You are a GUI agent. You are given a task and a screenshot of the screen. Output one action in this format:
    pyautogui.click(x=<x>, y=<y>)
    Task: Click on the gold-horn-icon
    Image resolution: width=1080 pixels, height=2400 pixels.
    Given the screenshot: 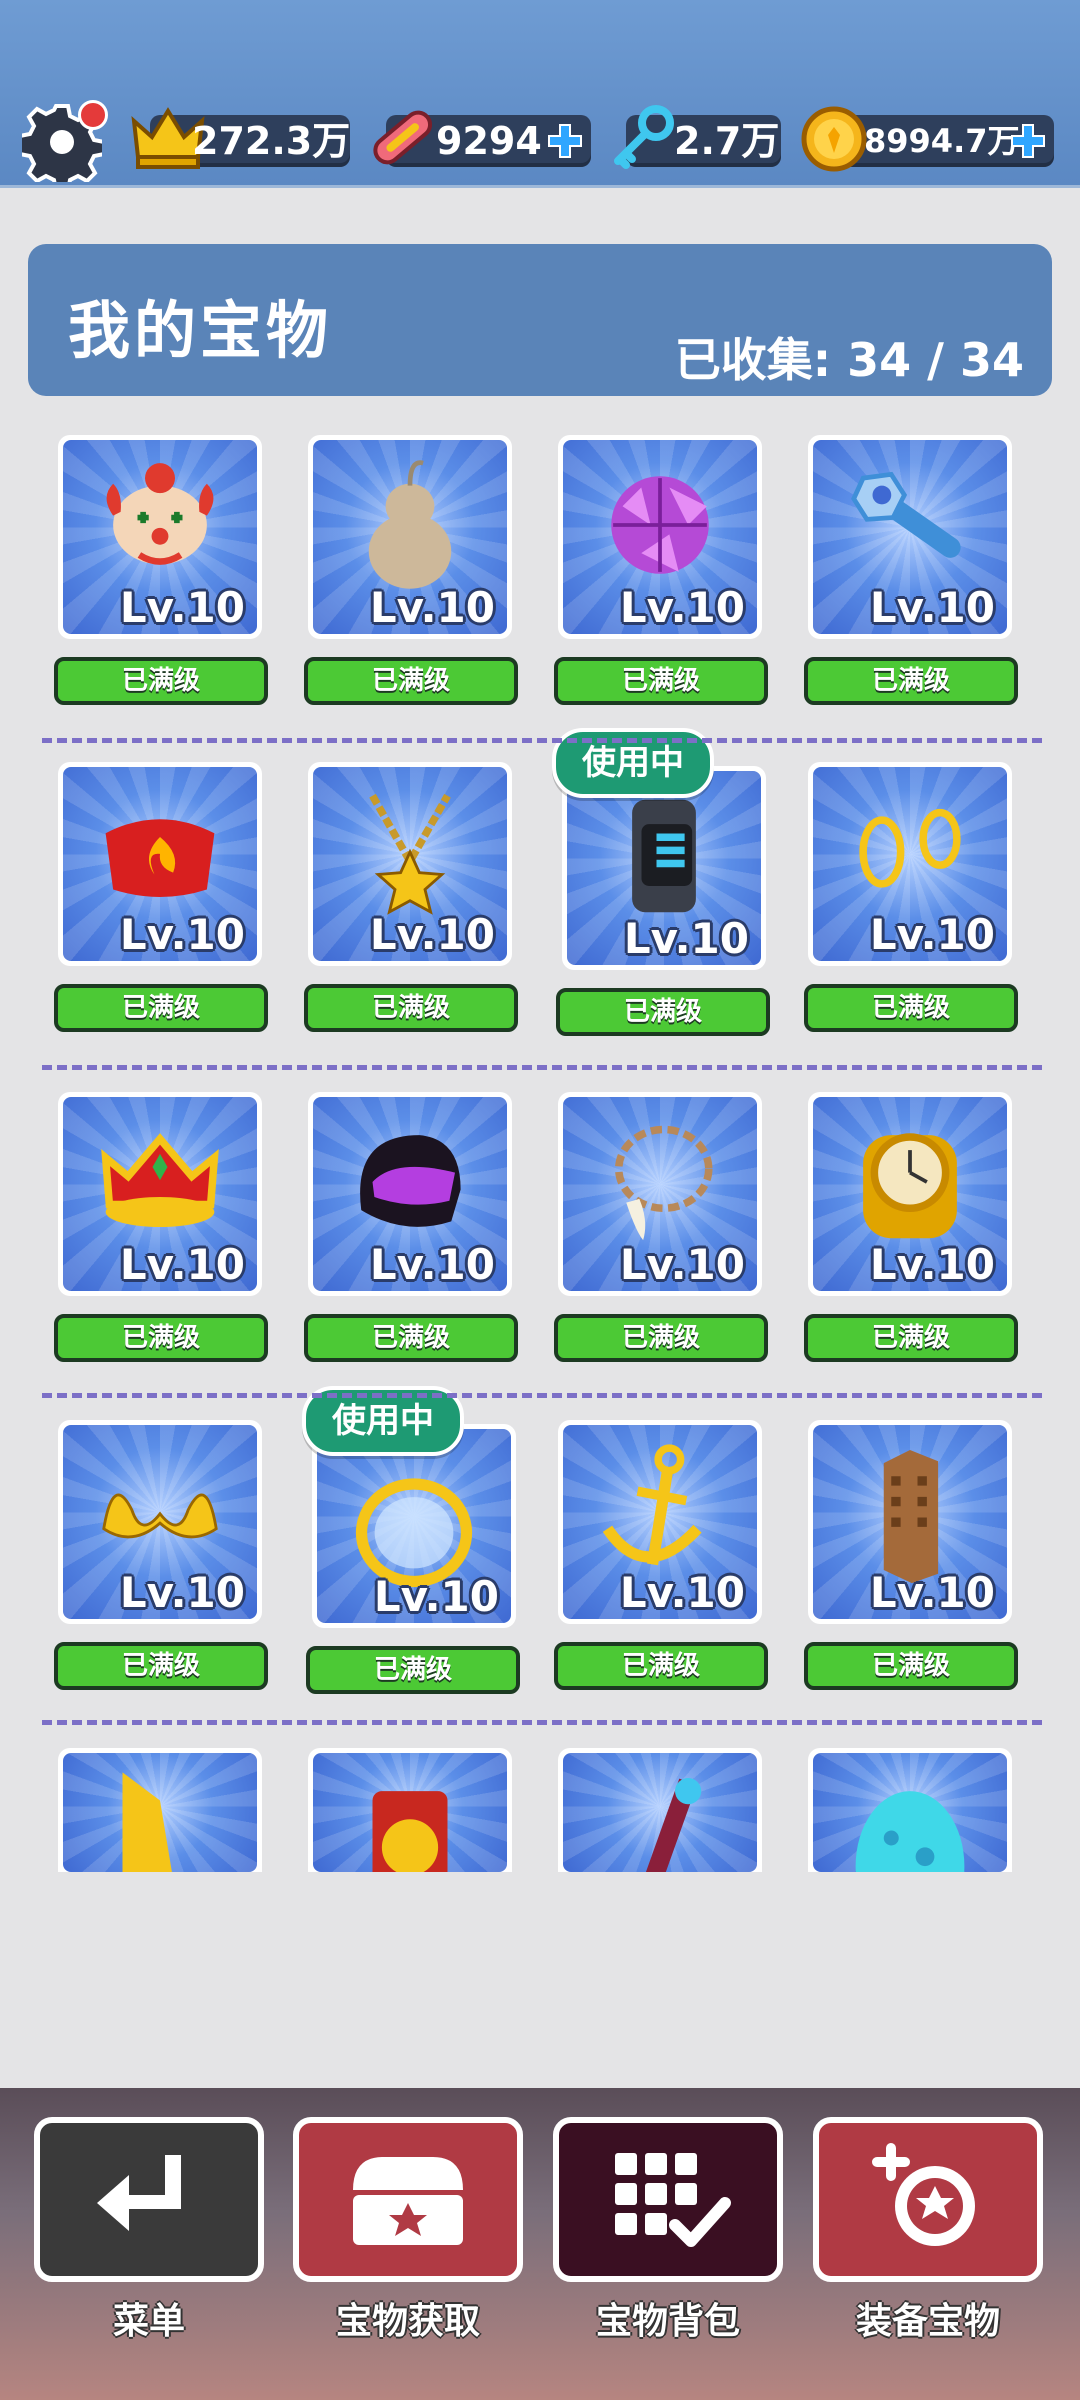 What is the action you would take?
    pyautogui.click(x=147, y=1822)
    